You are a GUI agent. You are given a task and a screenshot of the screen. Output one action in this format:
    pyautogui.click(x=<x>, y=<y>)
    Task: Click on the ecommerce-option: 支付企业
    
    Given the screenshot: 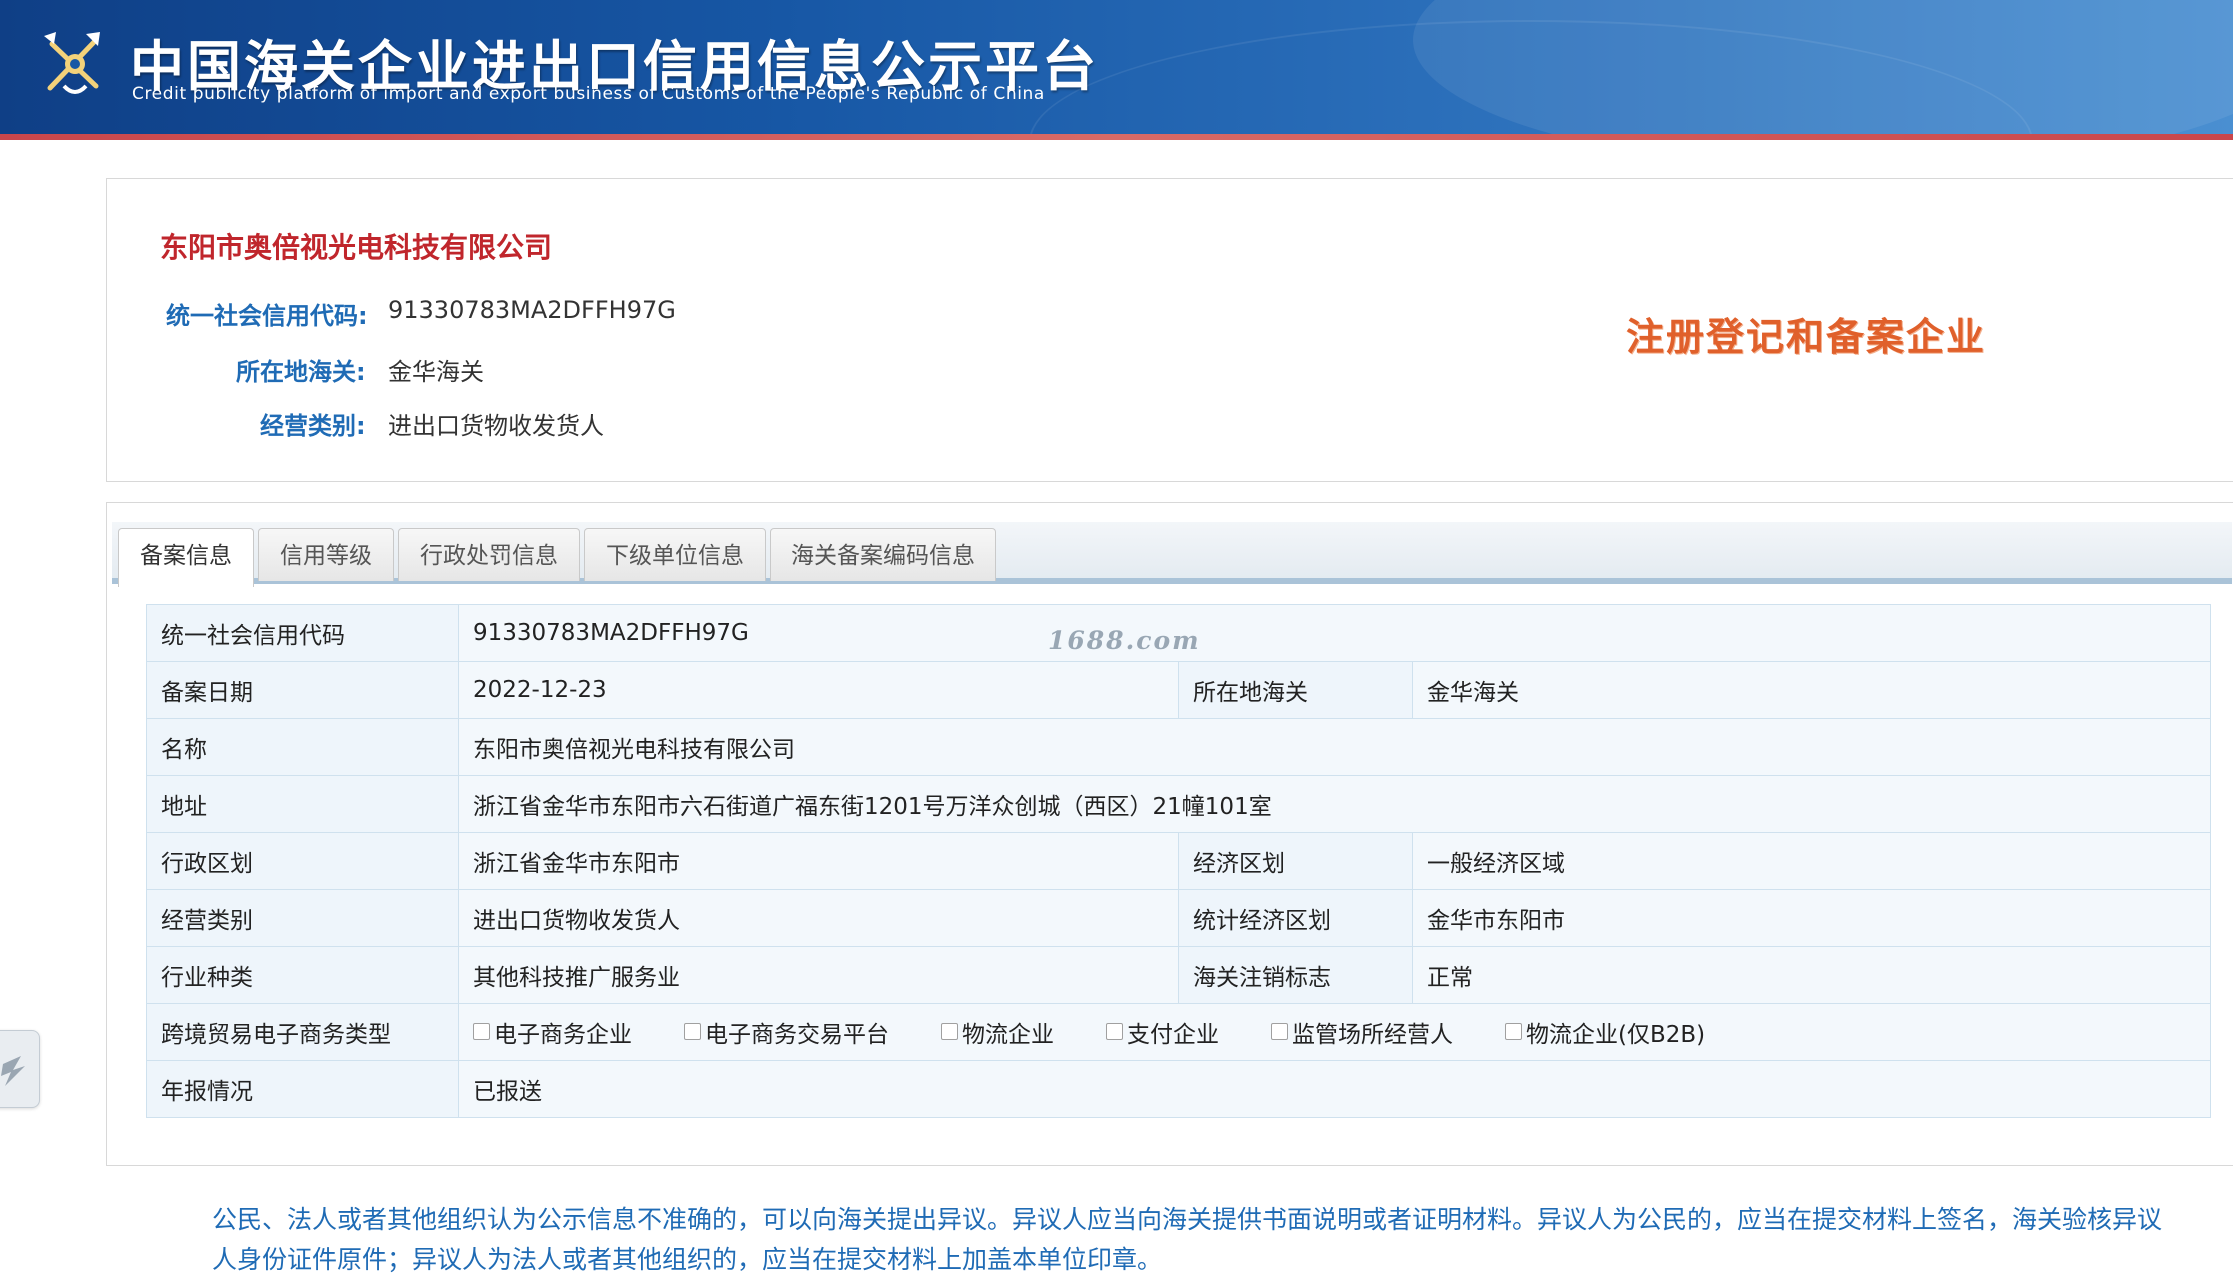 What is the action you would take?
    pyautogui.click(x=1162, y=1032)
    